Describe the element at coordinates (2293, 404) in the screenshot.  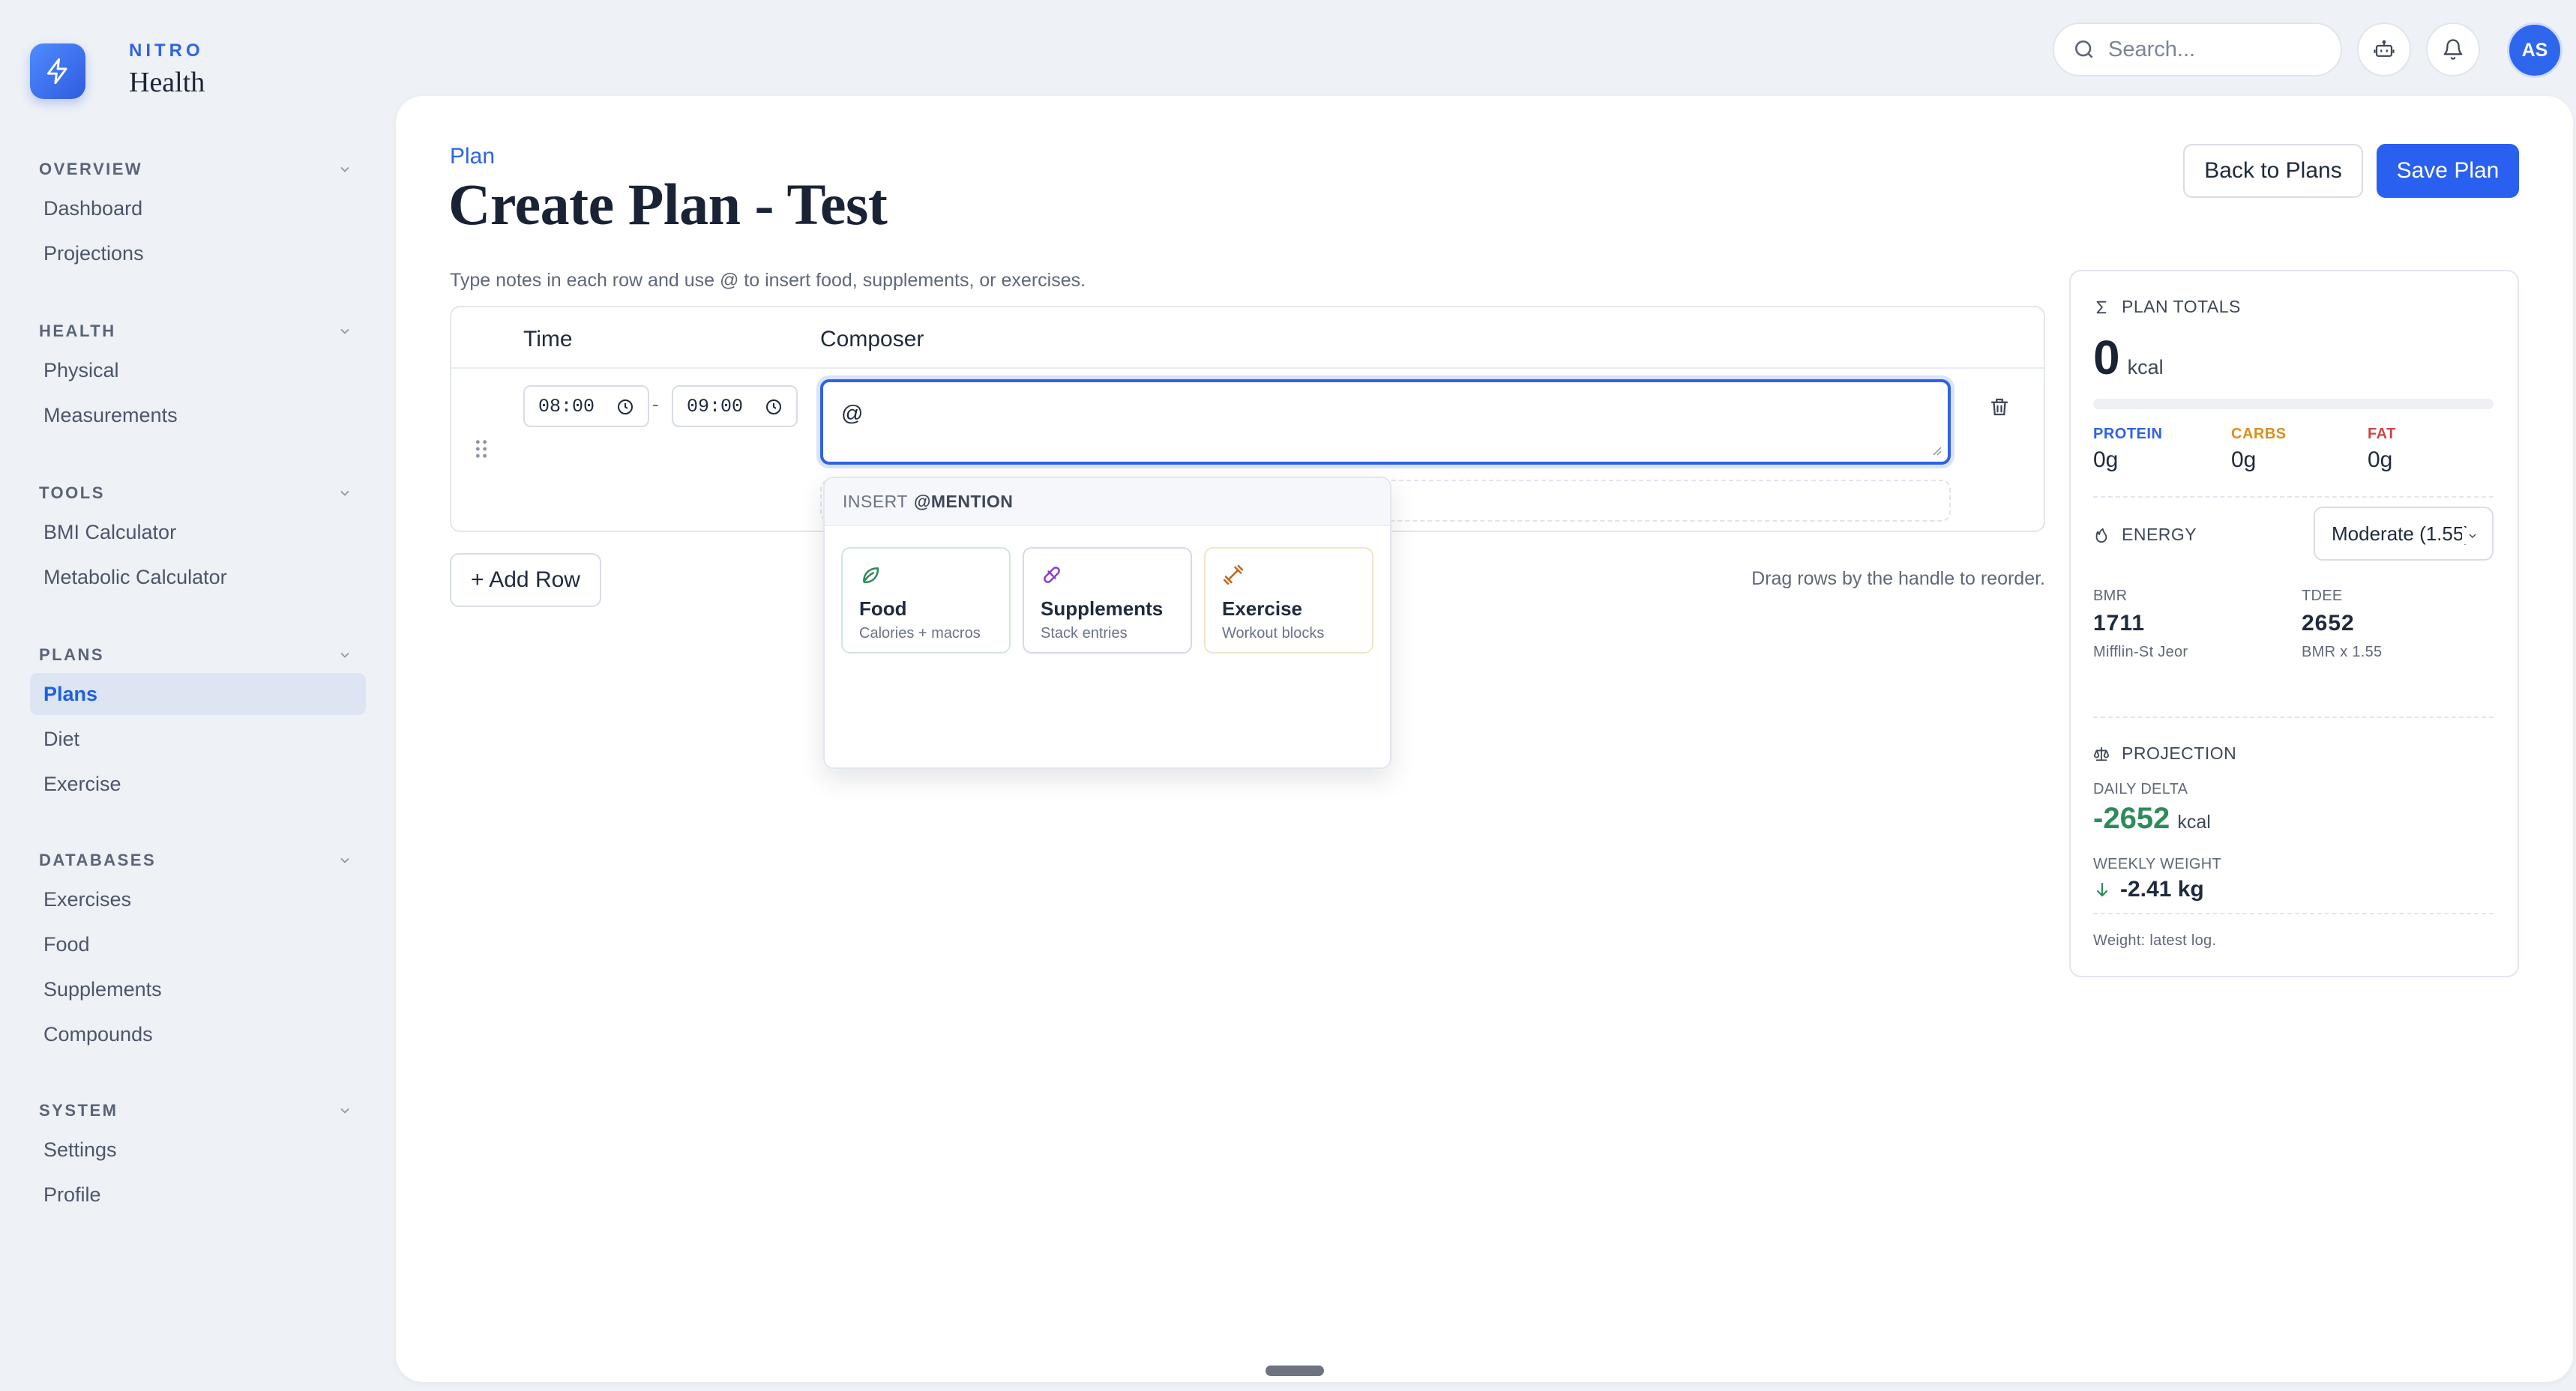
I see `kcal-progress-bar` at that location.